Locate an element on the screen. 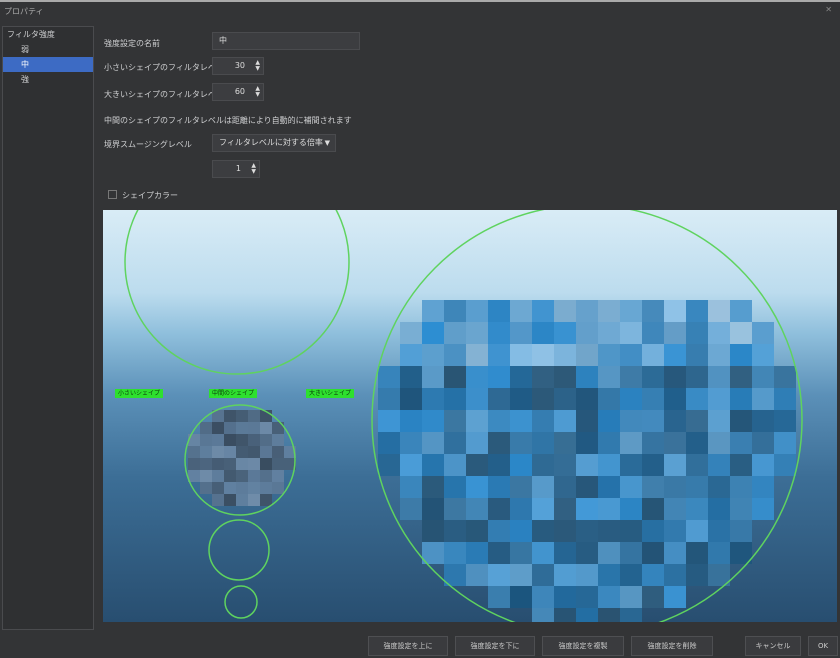 This screenshot has width=840, height=658. smoothing-mode-value: フィルタレベルに対する倍率 is located at coordinates (271, 142).